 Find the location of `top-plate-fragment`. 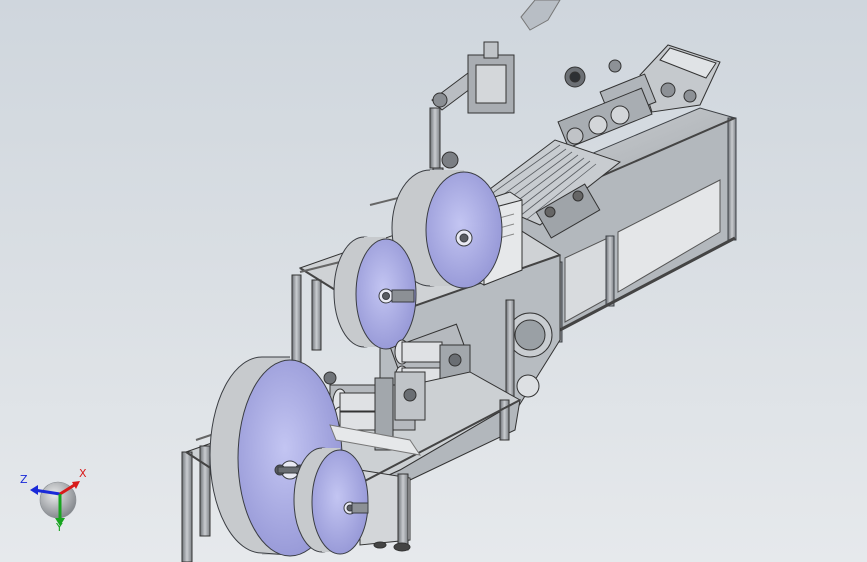

top-plate-fragment is located at coordinates (540, 15).